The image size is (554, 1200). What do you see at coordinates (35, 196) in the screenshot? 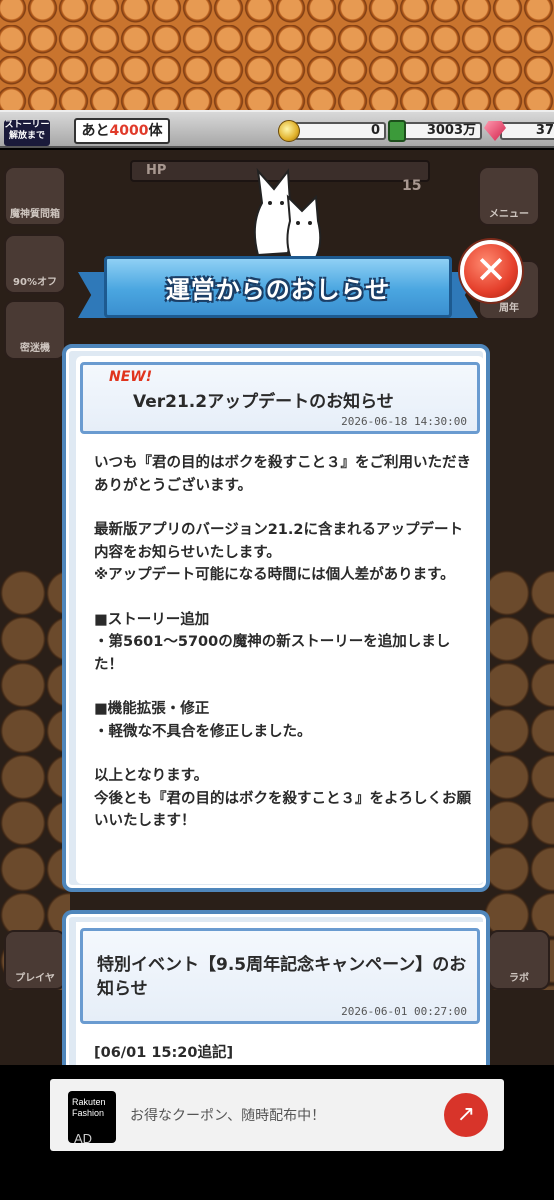
I see `question-box-button: 魔神質問箱` at bounding box center [35, 196].